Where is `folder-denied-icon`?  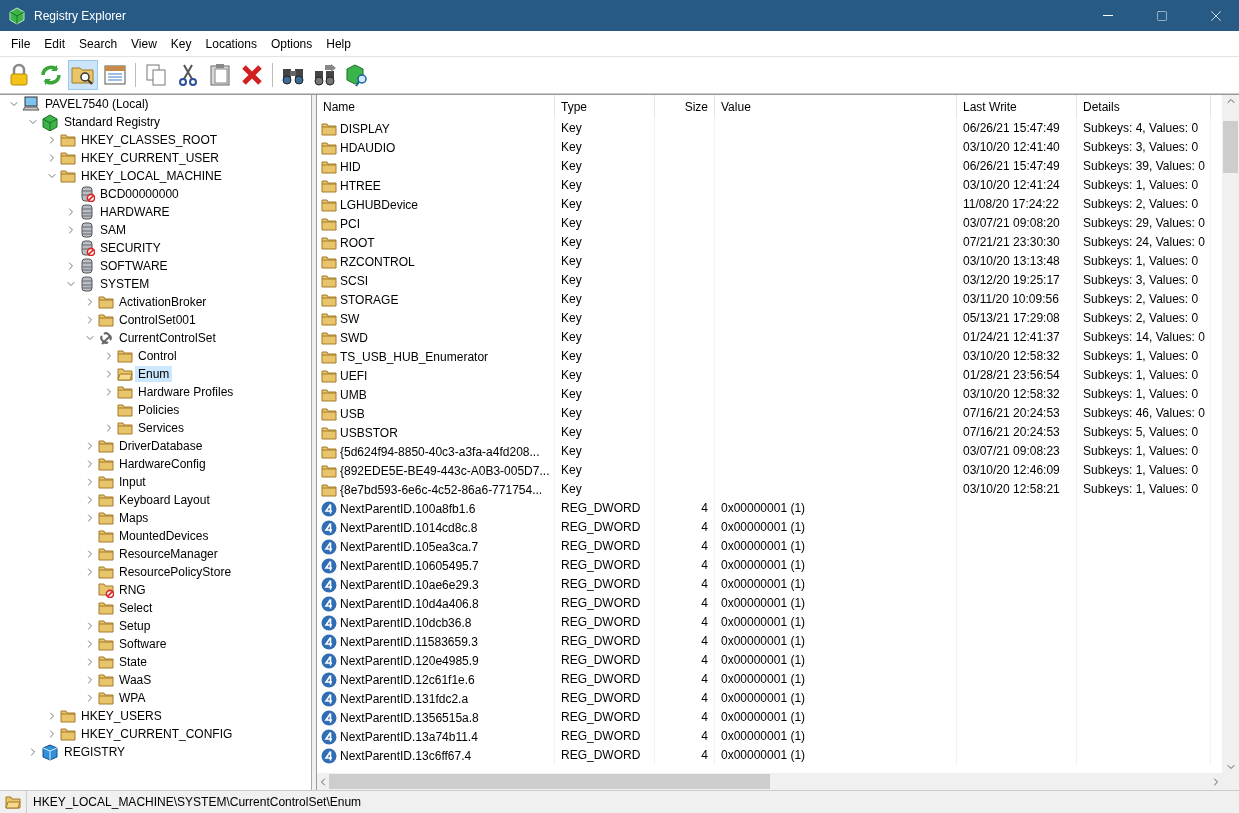
folder-denied-icon is located at coordinates (106, 590).